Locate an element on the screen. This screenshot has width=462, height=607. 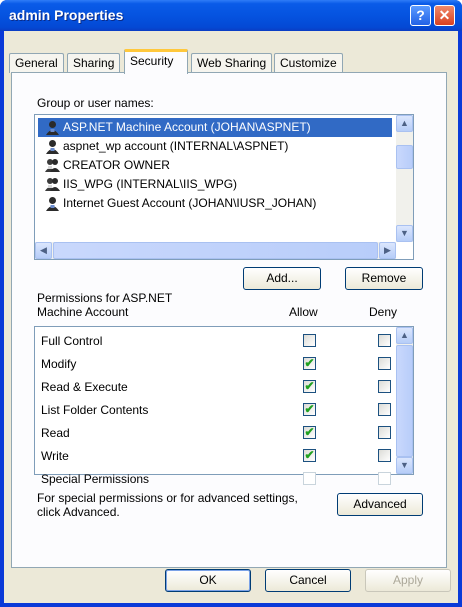
special-permissions-text-line2: click Advanced. is located at coordinates (78, 512).